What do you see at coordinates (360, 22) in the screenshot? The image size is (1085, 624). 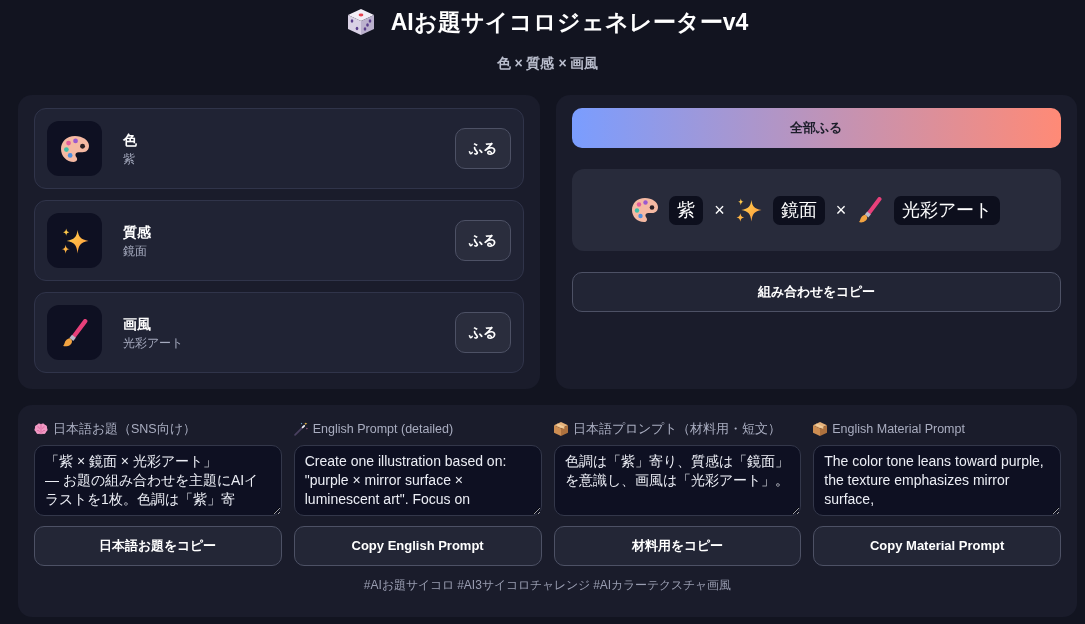 I see `dice-icon` at bounding box center [360, 22].